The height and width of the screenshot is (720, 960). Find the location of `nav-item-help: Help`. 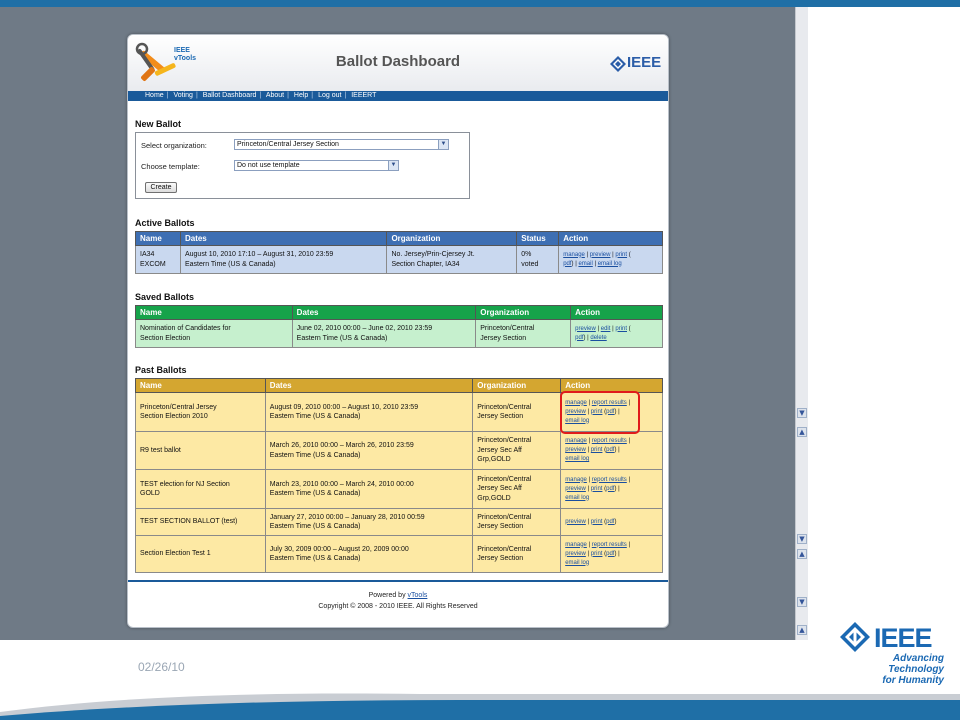

nav-item-help: Help is located at coordinates (301, 95).